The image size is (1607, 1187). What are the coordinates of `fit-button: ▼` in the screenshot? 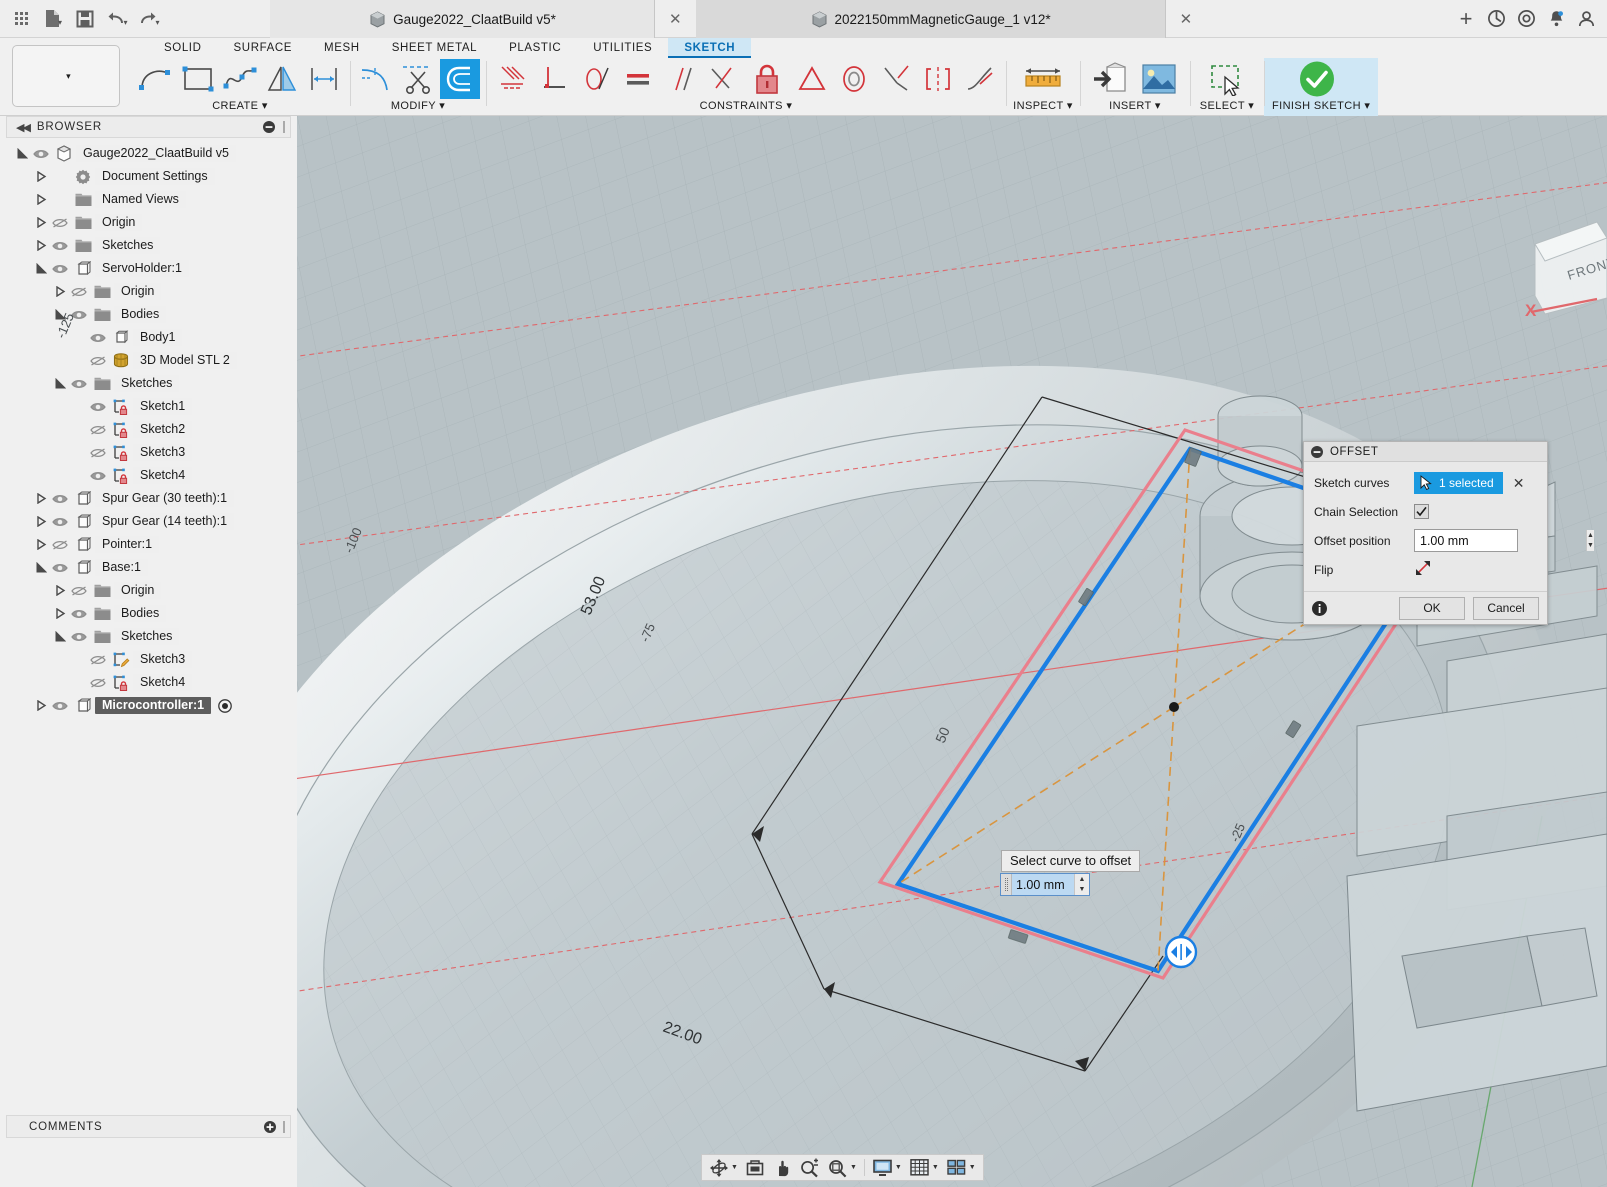 It's located at (842, 1167).